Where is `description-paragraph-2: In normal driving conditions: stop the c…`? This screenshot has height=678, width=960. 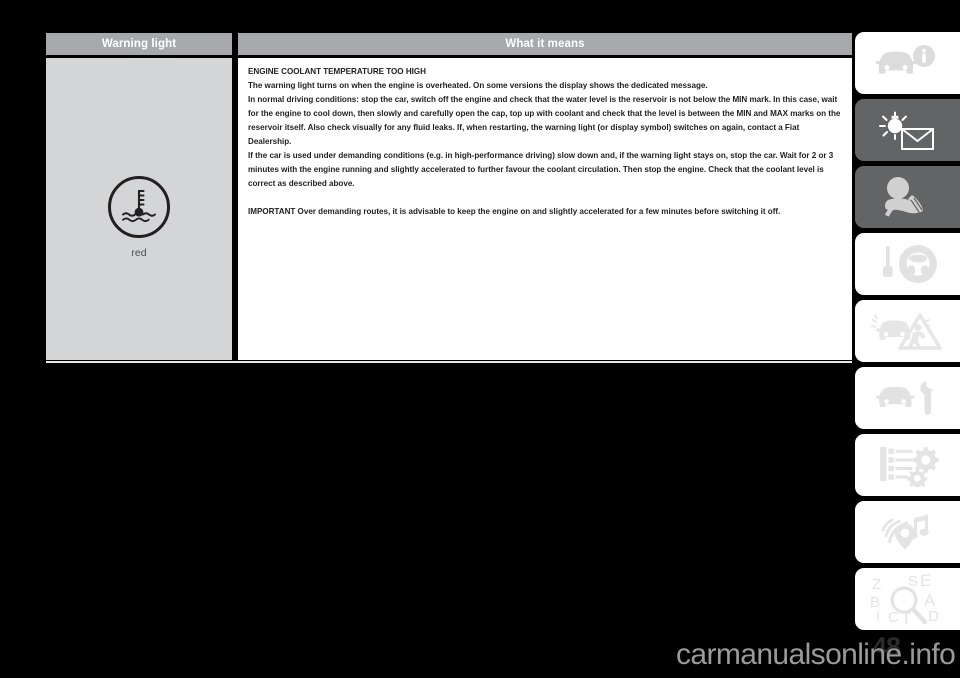
description-paragraph-2: In normal driving conditions: stop the c… is located at coordinates (544, 121).